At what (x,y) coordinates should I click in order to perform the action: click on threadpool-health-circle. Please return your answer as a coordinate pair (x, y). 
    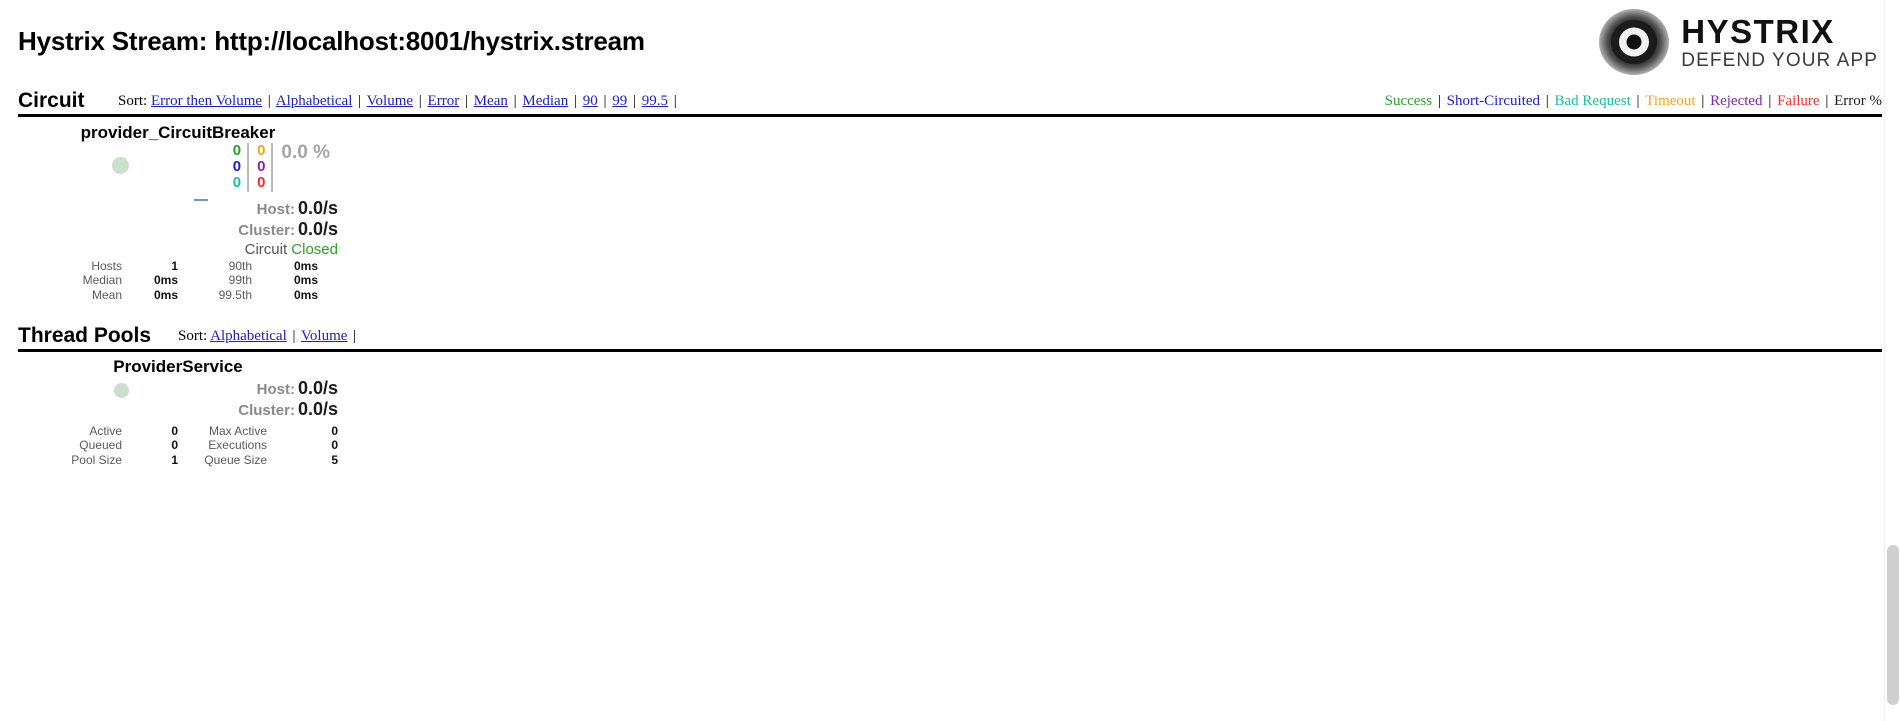
    Looking at the image, I should click on (121, 390).